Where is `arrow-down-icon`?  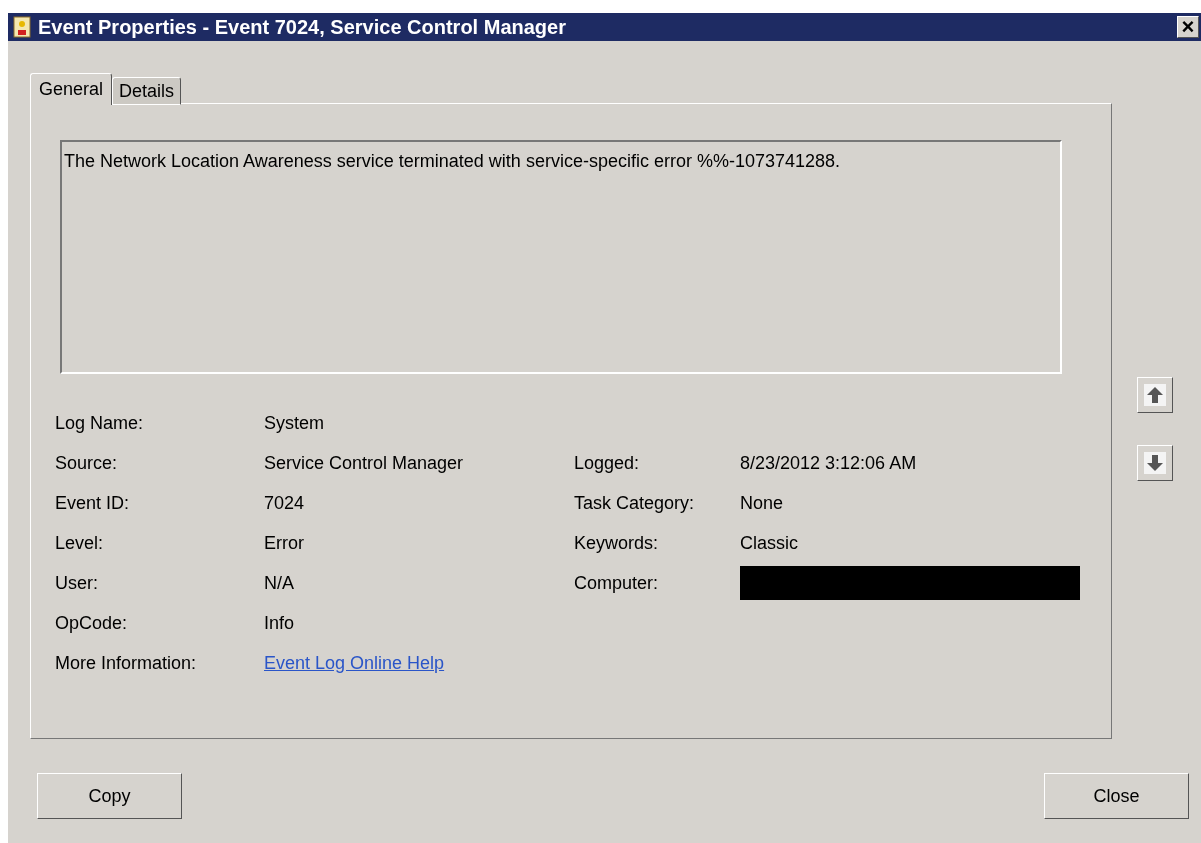
arrow-down-icon is located at coordinates (1155, 463).